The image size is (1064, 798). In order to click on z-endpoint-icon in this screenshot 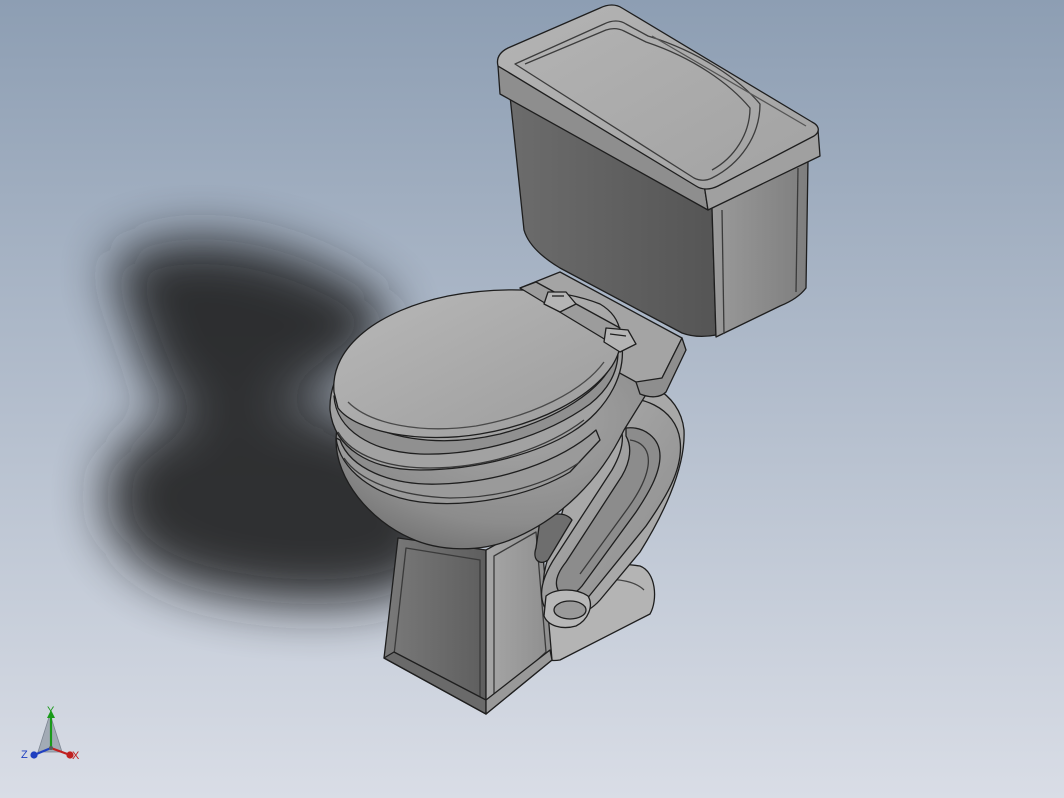, I will do `click(34, 755)`.